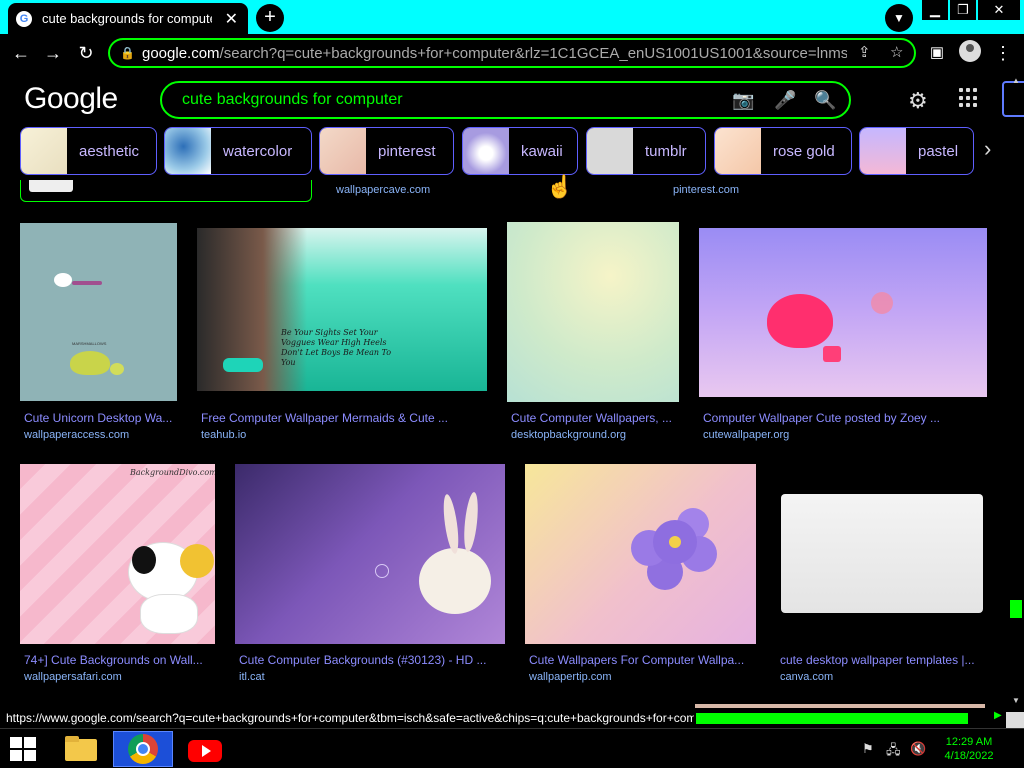  What do you see at coordinates (270, 18) in the screenshot?
I see `new-tab-button: +` at bounding box center [270, 18].